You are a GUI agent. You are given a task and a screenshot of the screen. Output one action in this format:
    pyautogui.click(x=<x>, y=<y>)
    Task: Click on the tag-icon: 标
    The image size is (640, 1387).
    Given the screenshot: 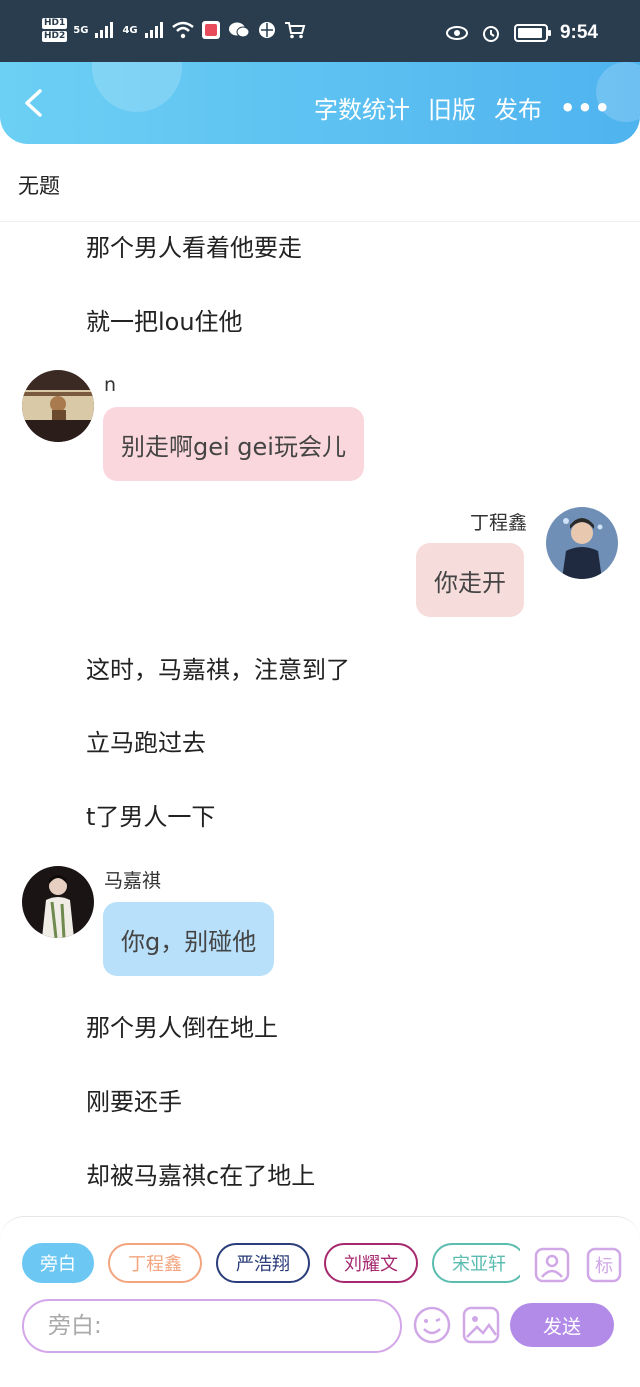 What is the action you would take?
    pyautogui.click(x=604, y=1265)
    